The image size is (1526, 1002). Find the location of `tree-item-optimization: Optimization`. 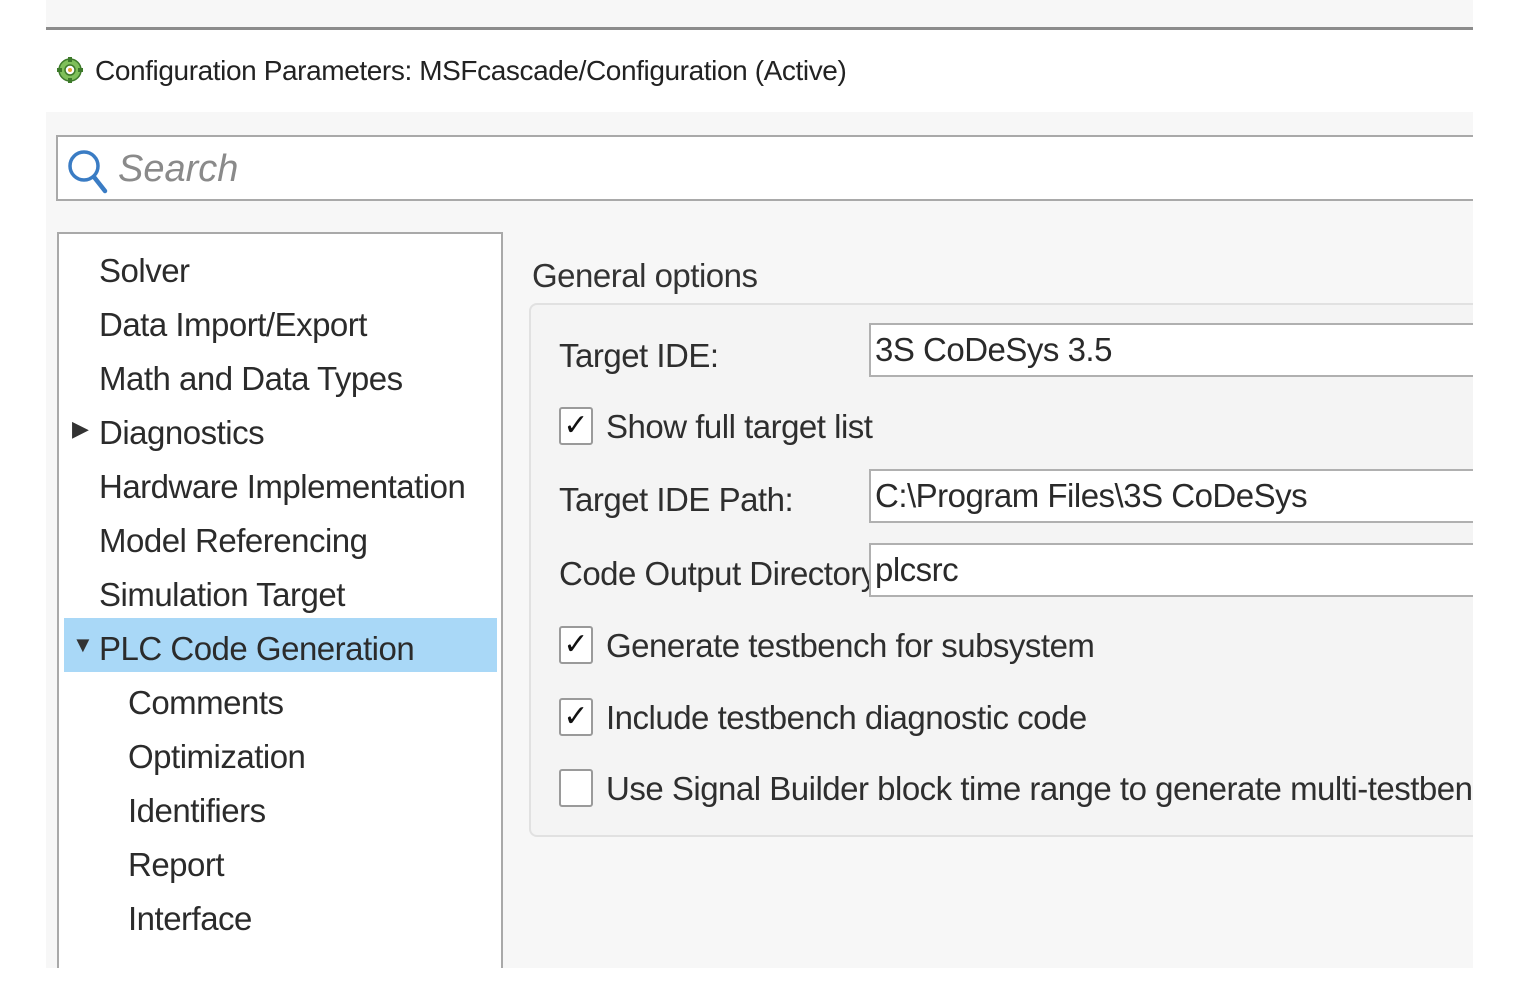

tree-item-optimization: Optimization is located at coordinates (280, 753).